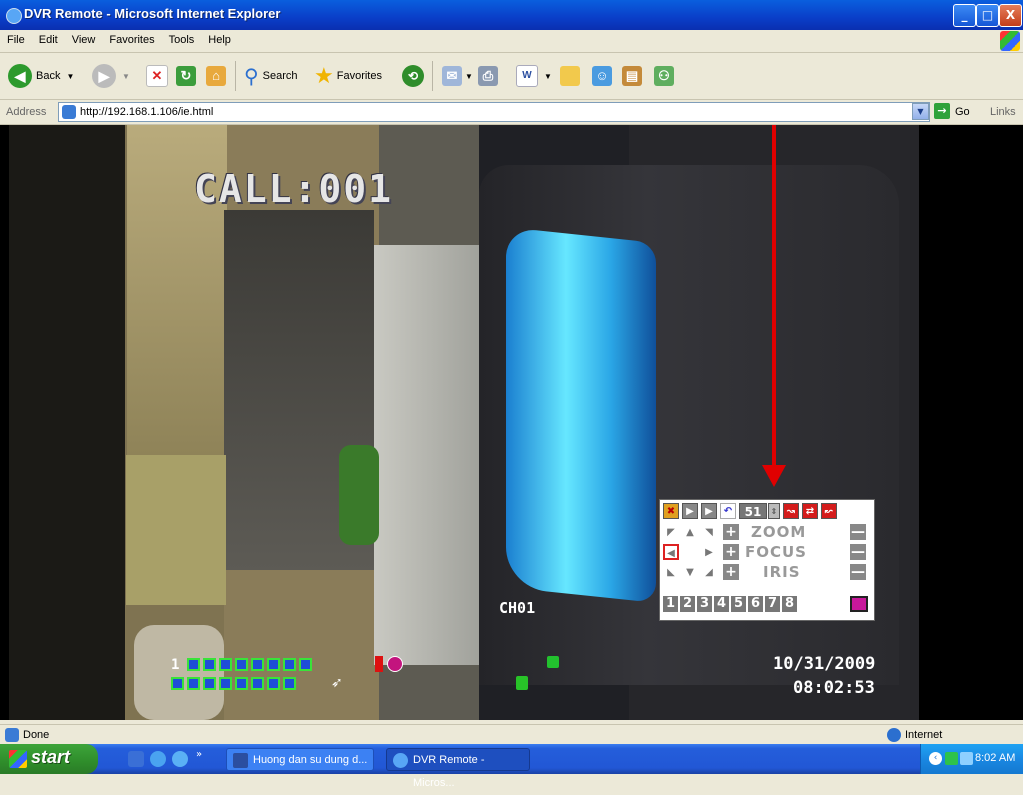 This screenshot has height=795, width=1023. I want to click on tray-security-icon, so click(951, 758).